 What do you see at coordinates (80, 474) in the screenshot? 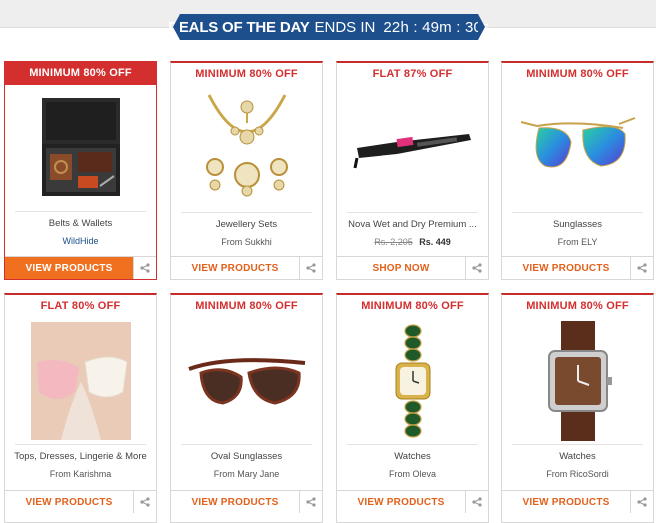
I see `brand-name: From Karishma` at bounding box center [80, 474].